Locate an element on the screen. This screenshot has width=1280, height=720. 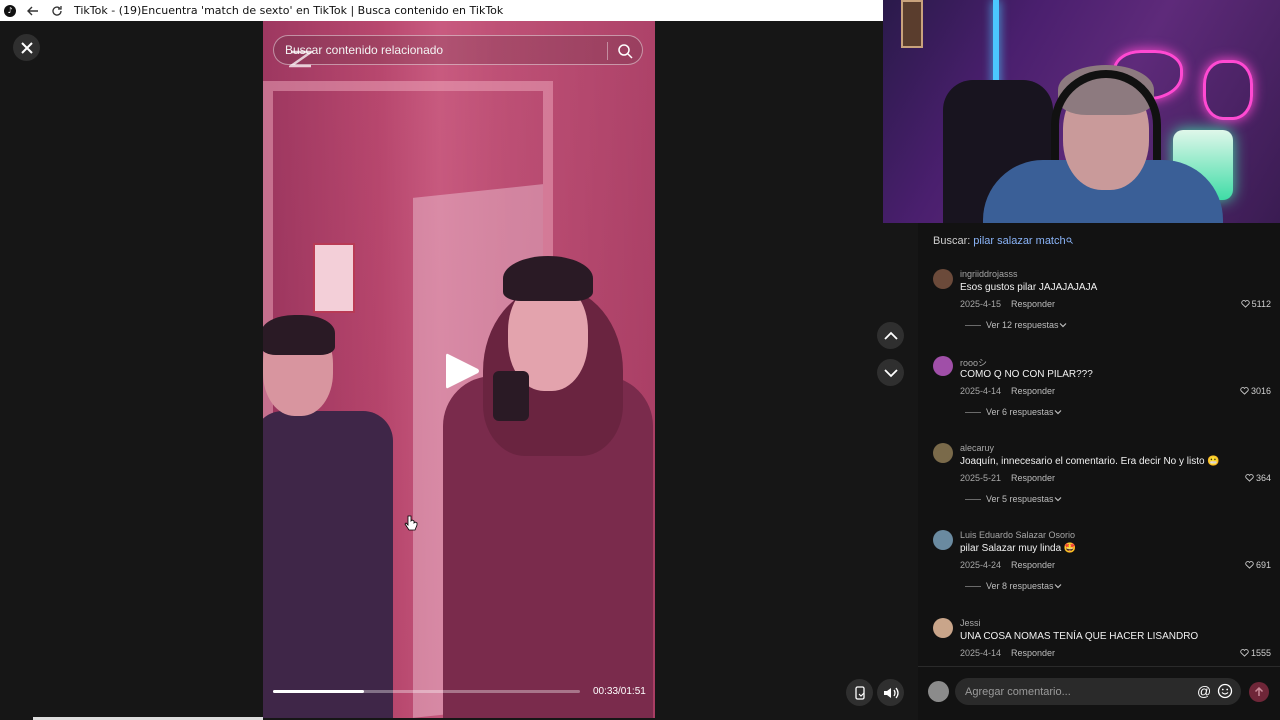
emoji-icon is located at coordinates (1225, 691).